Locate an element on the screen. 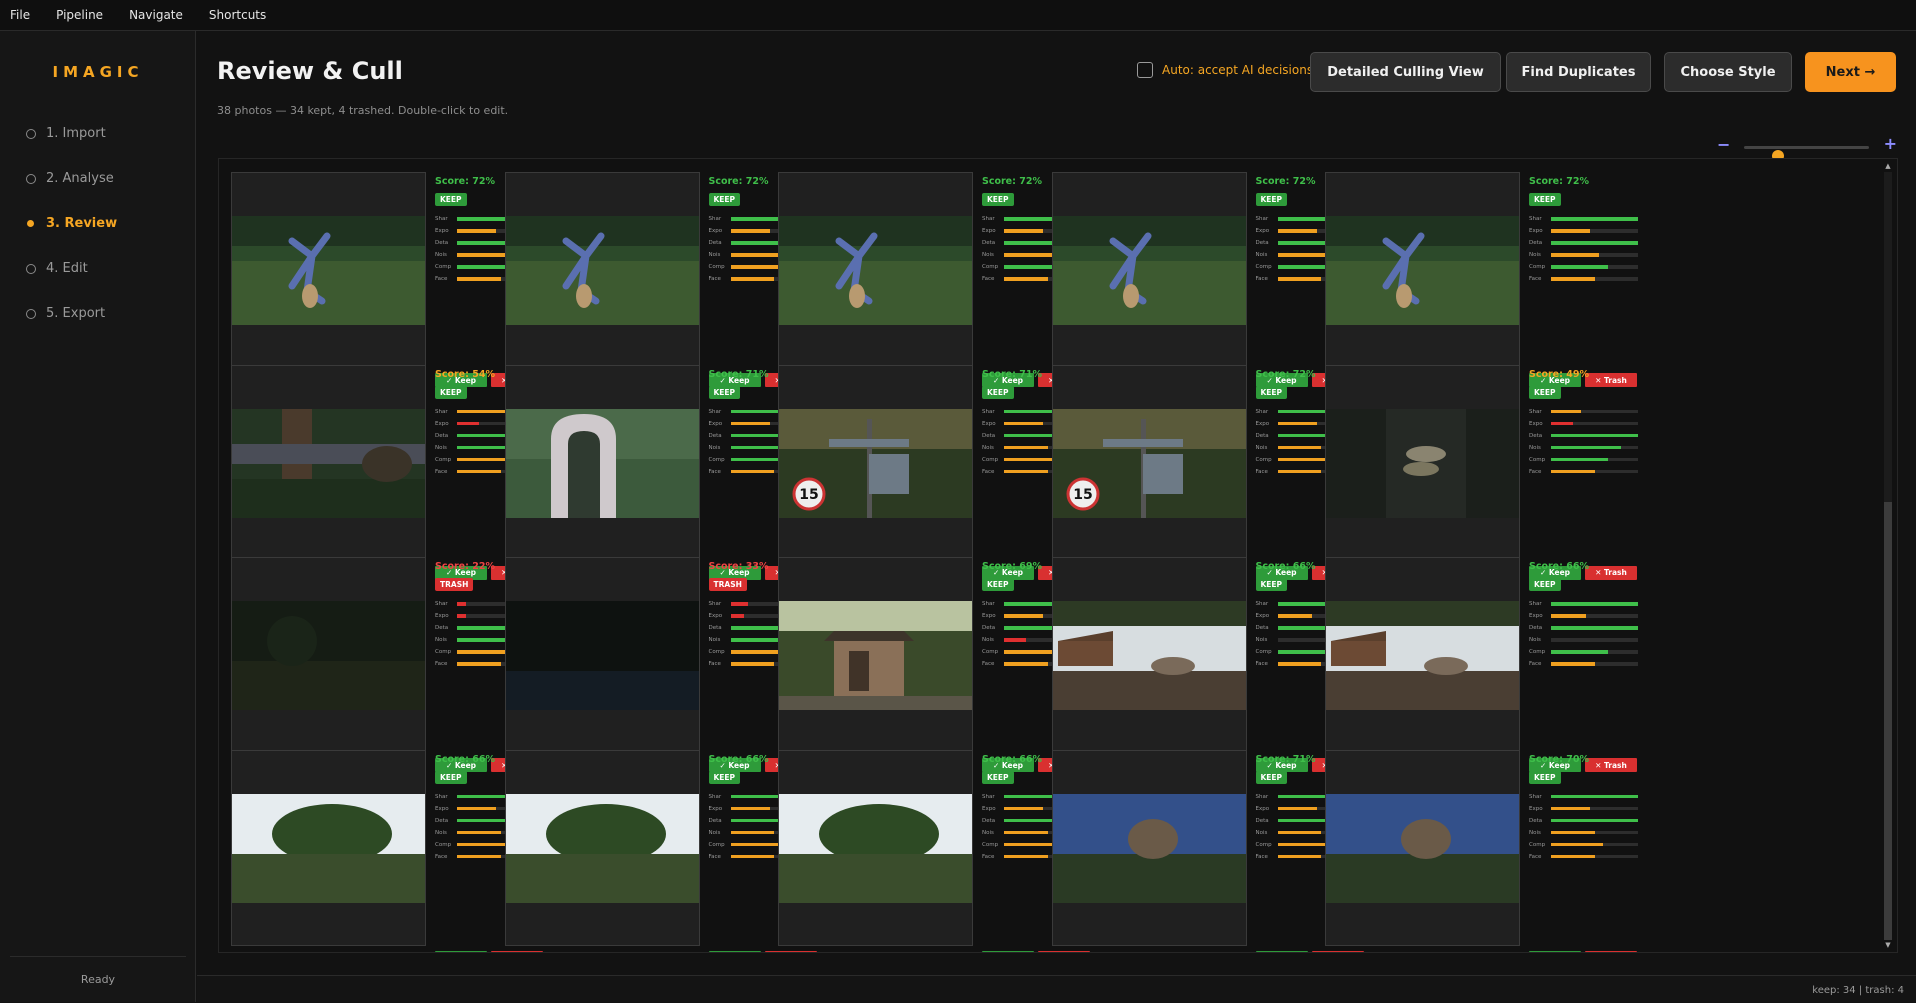  menu-file: File is located at coordinates (20, 15).